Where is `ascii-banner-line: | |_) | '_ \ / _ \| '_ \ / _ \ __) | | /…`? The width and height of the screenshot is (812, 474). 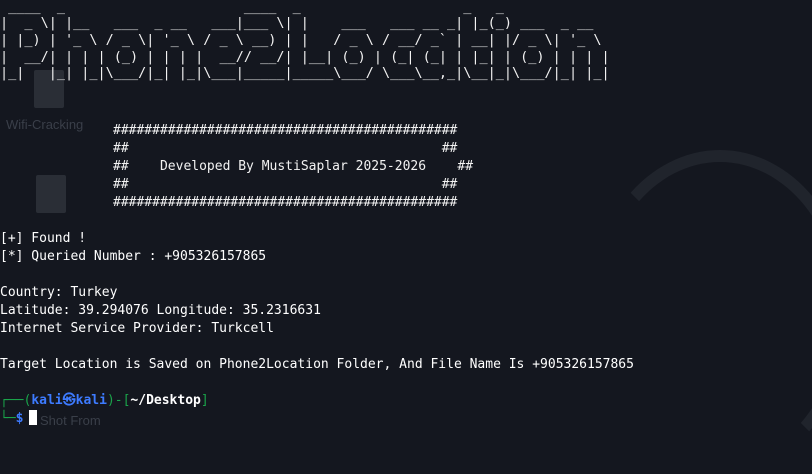 ascii-banner-line: | |_) | '_ \ / _ \| '_ \ / _ \ __) | | /… is located at coordinates (305, 40).